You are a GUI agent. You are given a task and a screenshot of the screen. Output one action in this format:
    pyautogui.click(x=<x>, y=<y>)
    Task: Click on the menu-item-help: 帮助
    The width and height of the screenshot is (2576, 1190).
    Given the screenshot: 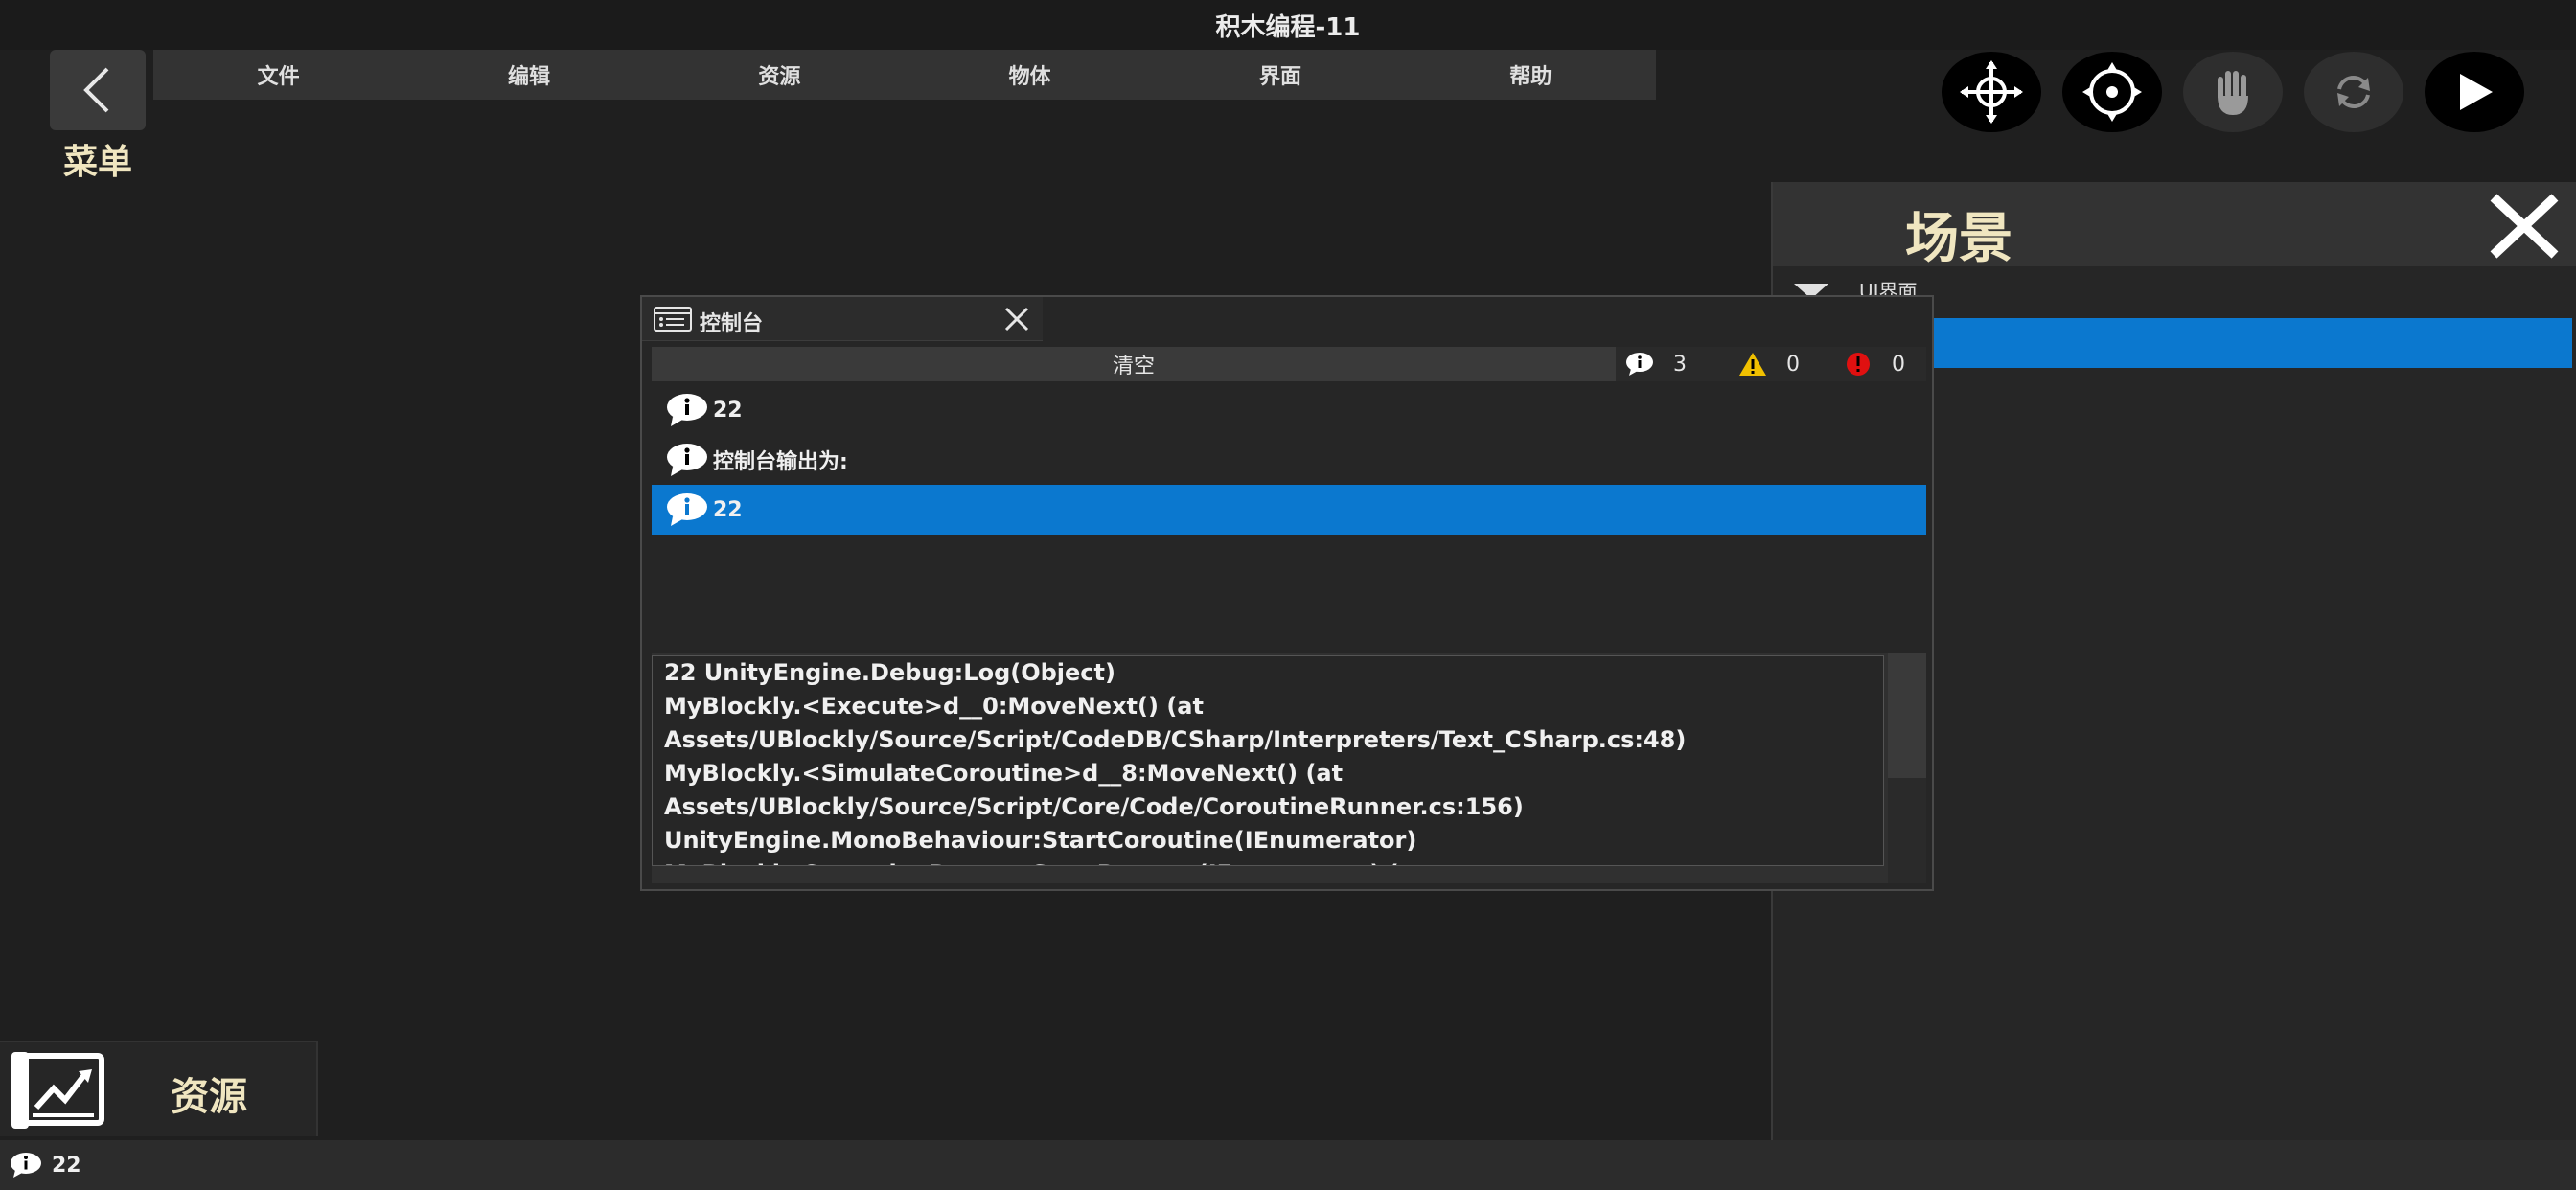 What is the action you would take?
    pyautogui.click(x=1531, y=75)
    